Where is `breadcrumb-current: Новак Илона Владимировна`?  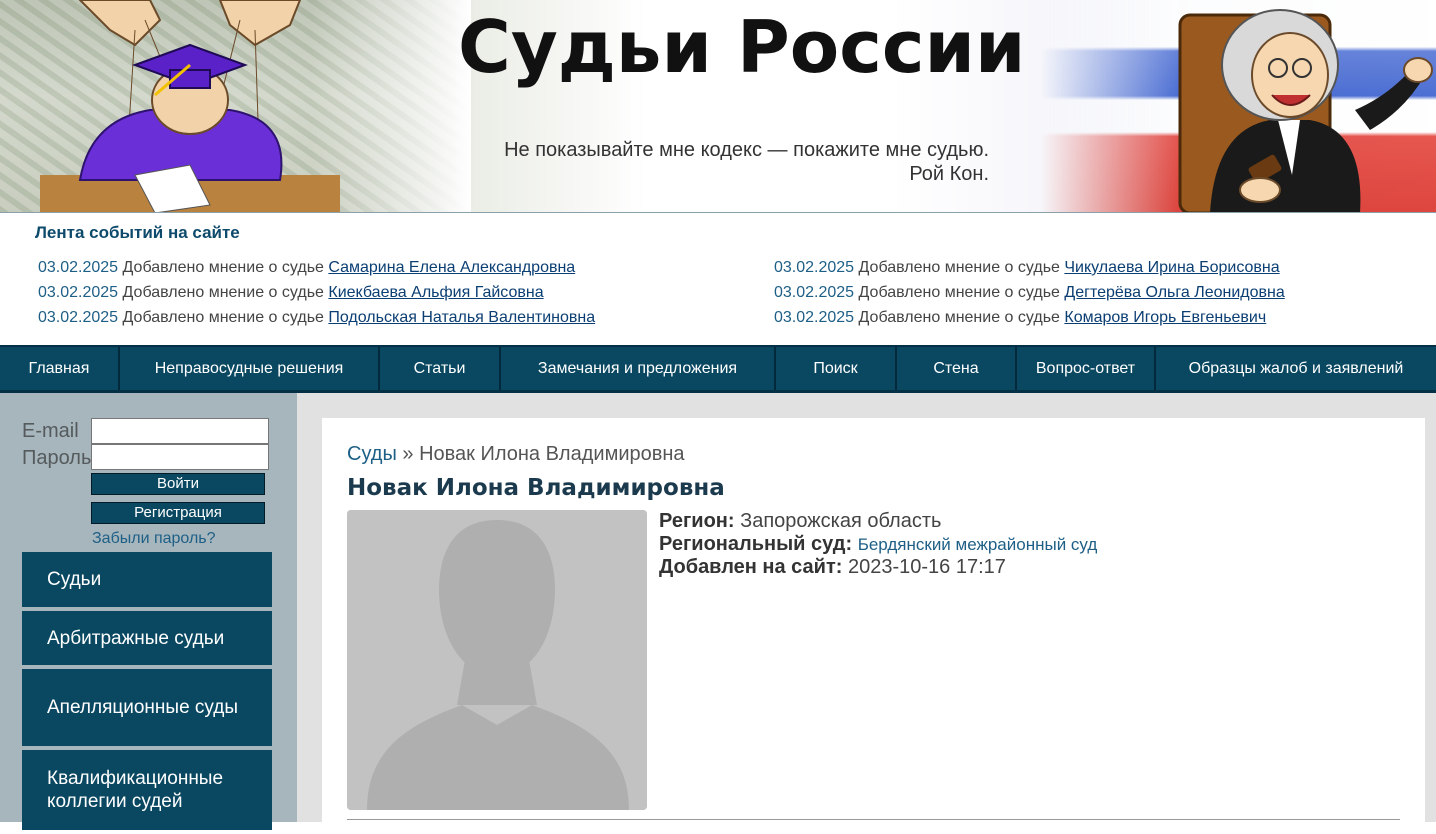
breadcrumb-current: Новак Илона Владимировна is located at coordinates (552, 454).